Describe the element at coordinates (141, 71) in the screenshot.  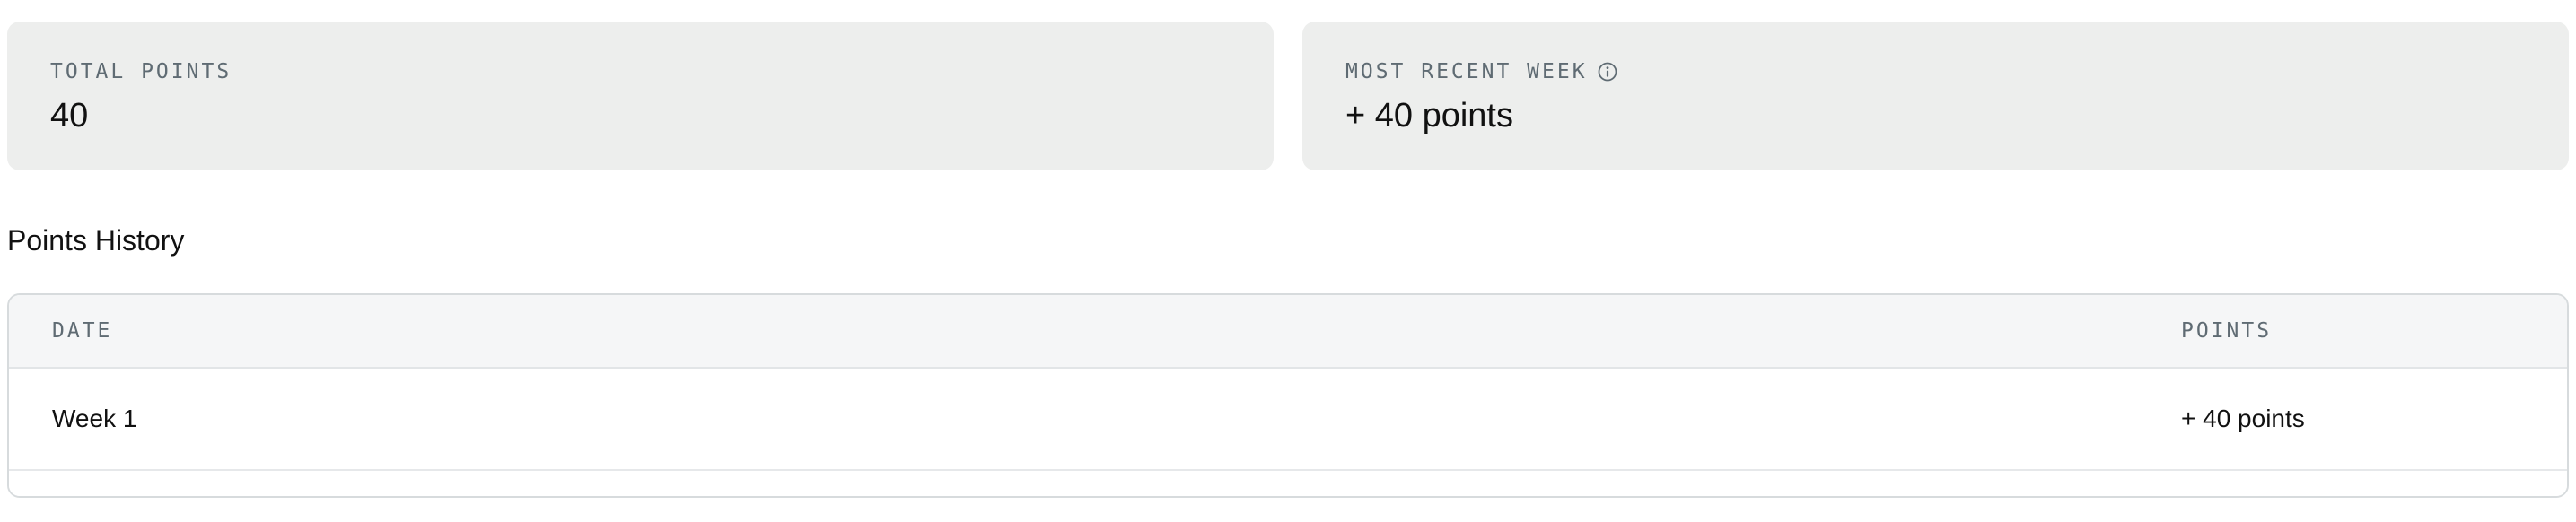
I see `total-points-label-text: TOTAL POINTS` at that location.